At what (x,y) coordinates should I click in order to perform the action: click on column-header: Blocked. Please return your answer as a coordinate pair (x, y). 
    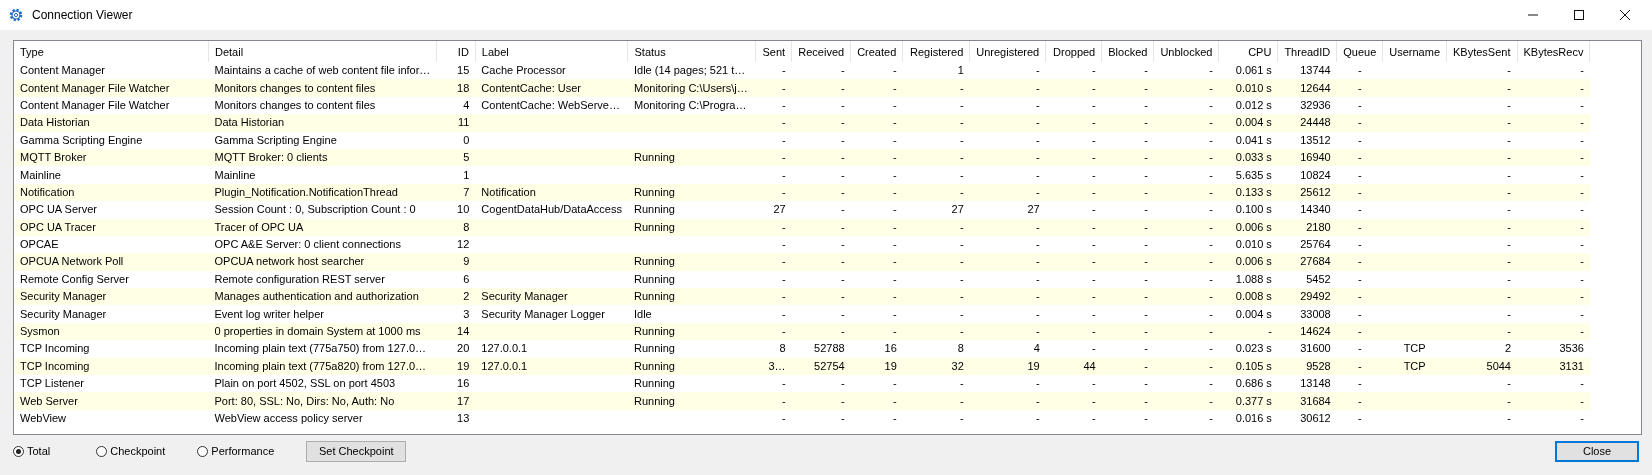
    Looking at the image, I should click on (1127, 51).